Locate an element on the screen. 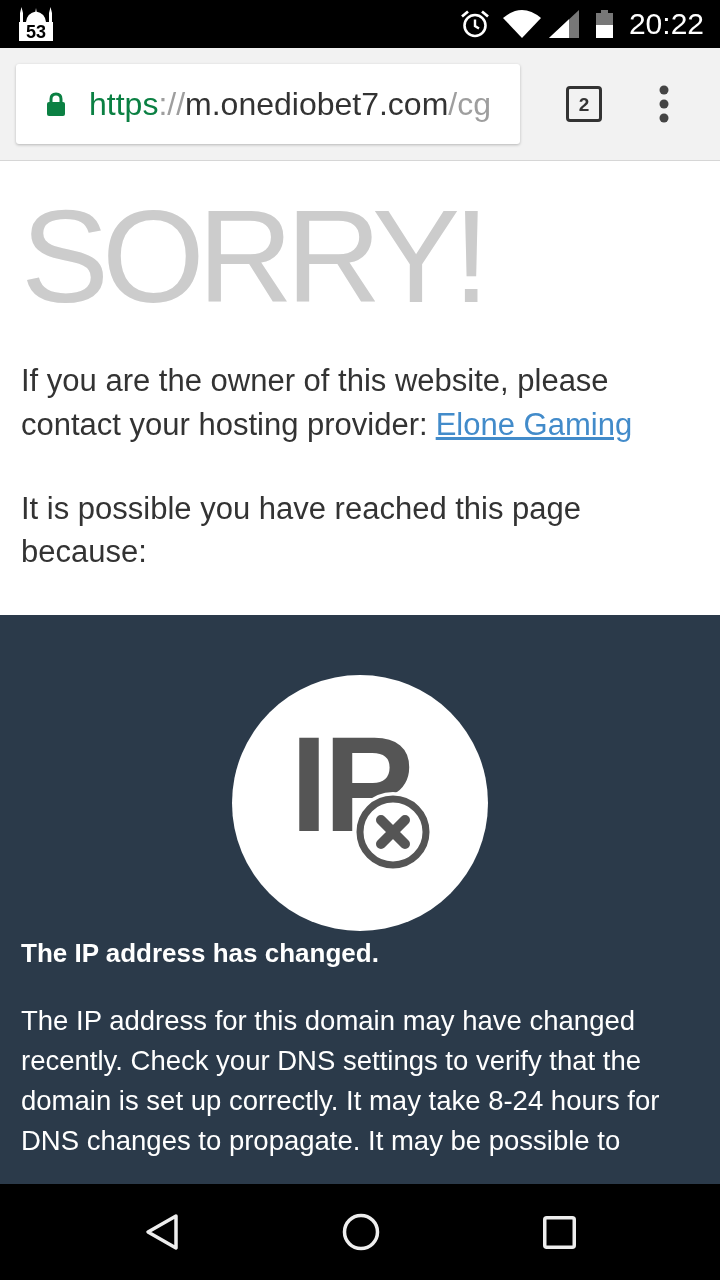 The image size is (720, 1280). status-time: 20:22 is located at coordinates (666, 24).